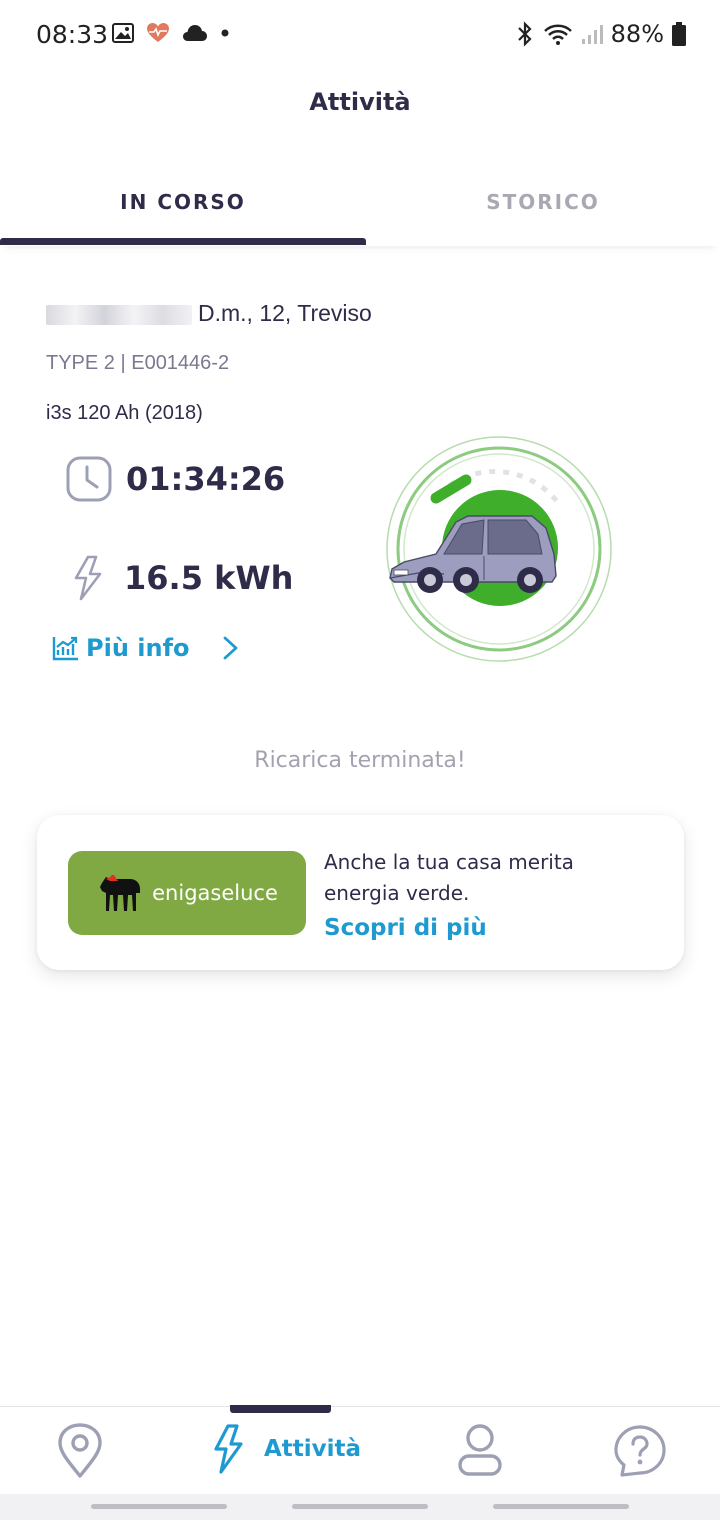  I want to click on charging-status-message: Ricarica terminata!, so click(360, 760).